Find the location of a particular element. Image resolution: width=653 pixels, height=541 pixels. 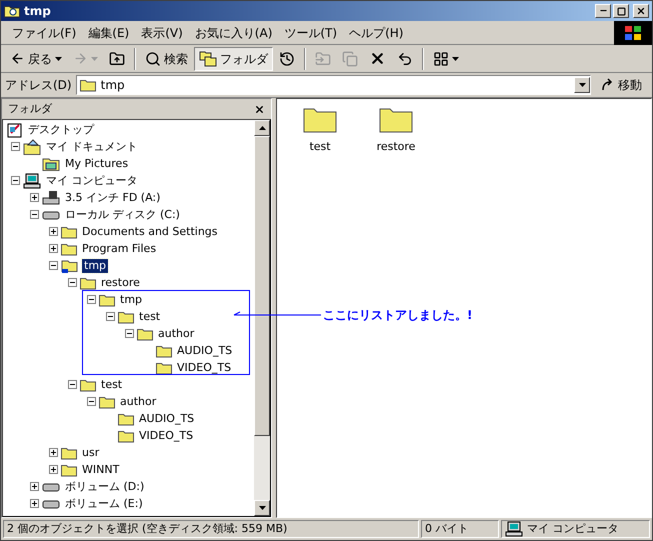

tree-item: Program Files is located at coordinates (119, 249).